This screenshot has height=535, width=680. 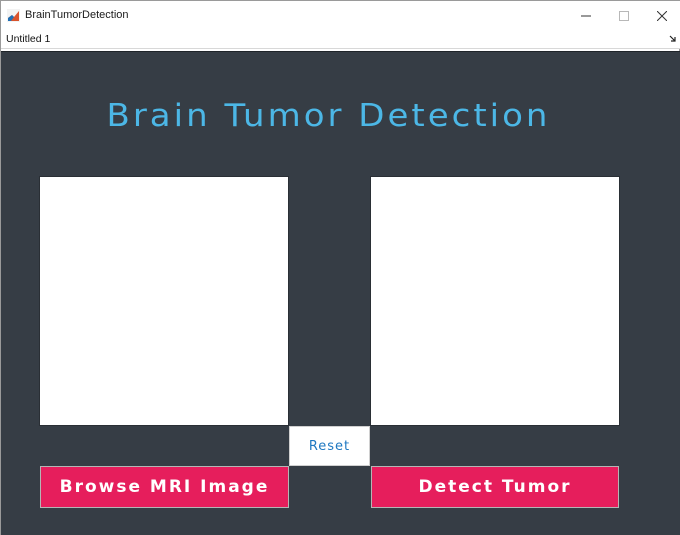 I want to click on maximize-icon, so click(x=624, y=16).